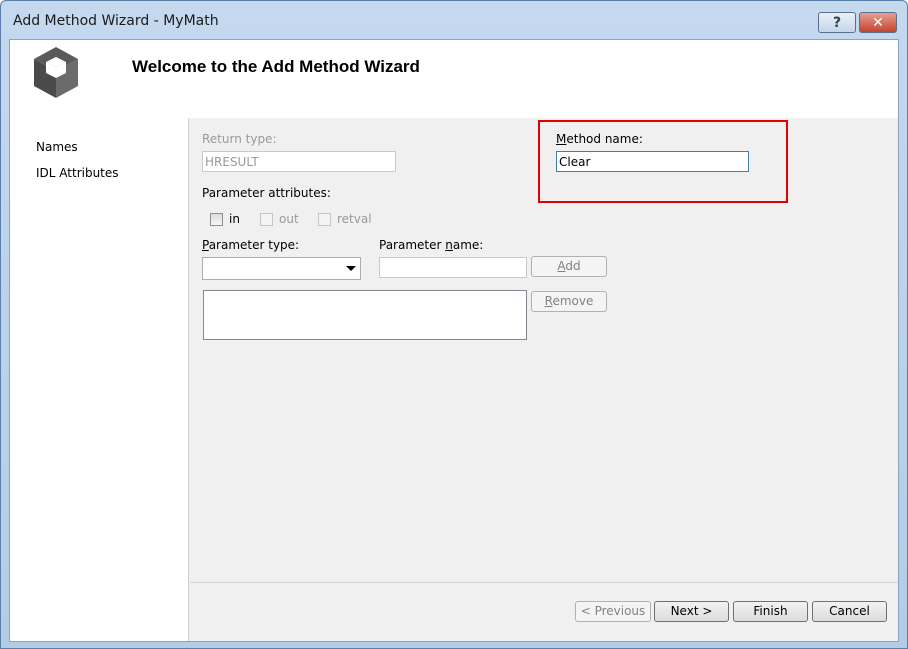 This screenshot has height=649, width=908. Describe the element at coordinates (453, 267) in the screenshot. I see `parameter-name-field` at that location.